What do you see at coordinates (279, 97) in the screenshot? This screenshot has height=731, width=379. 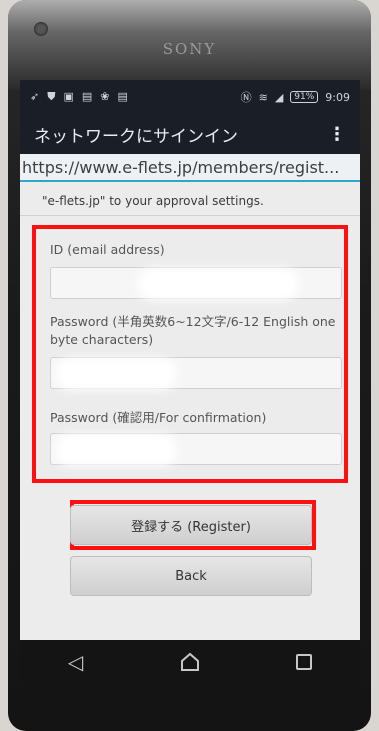 I see `cell-signal-icon: ◢` at bounding box center [279, 97].